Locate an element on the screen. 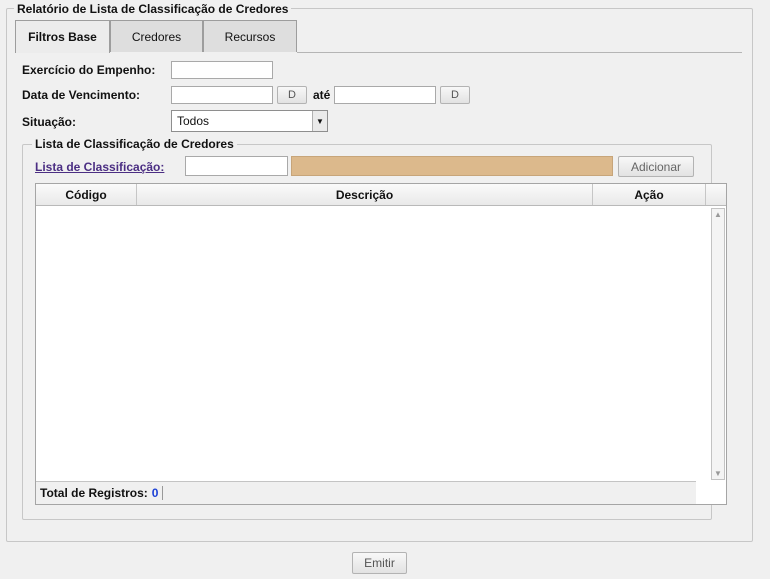 The height and width of the screenshot is (579, 770). lista-classificacao-link: Lista de Classificação: is located at coordinates (99, 167).